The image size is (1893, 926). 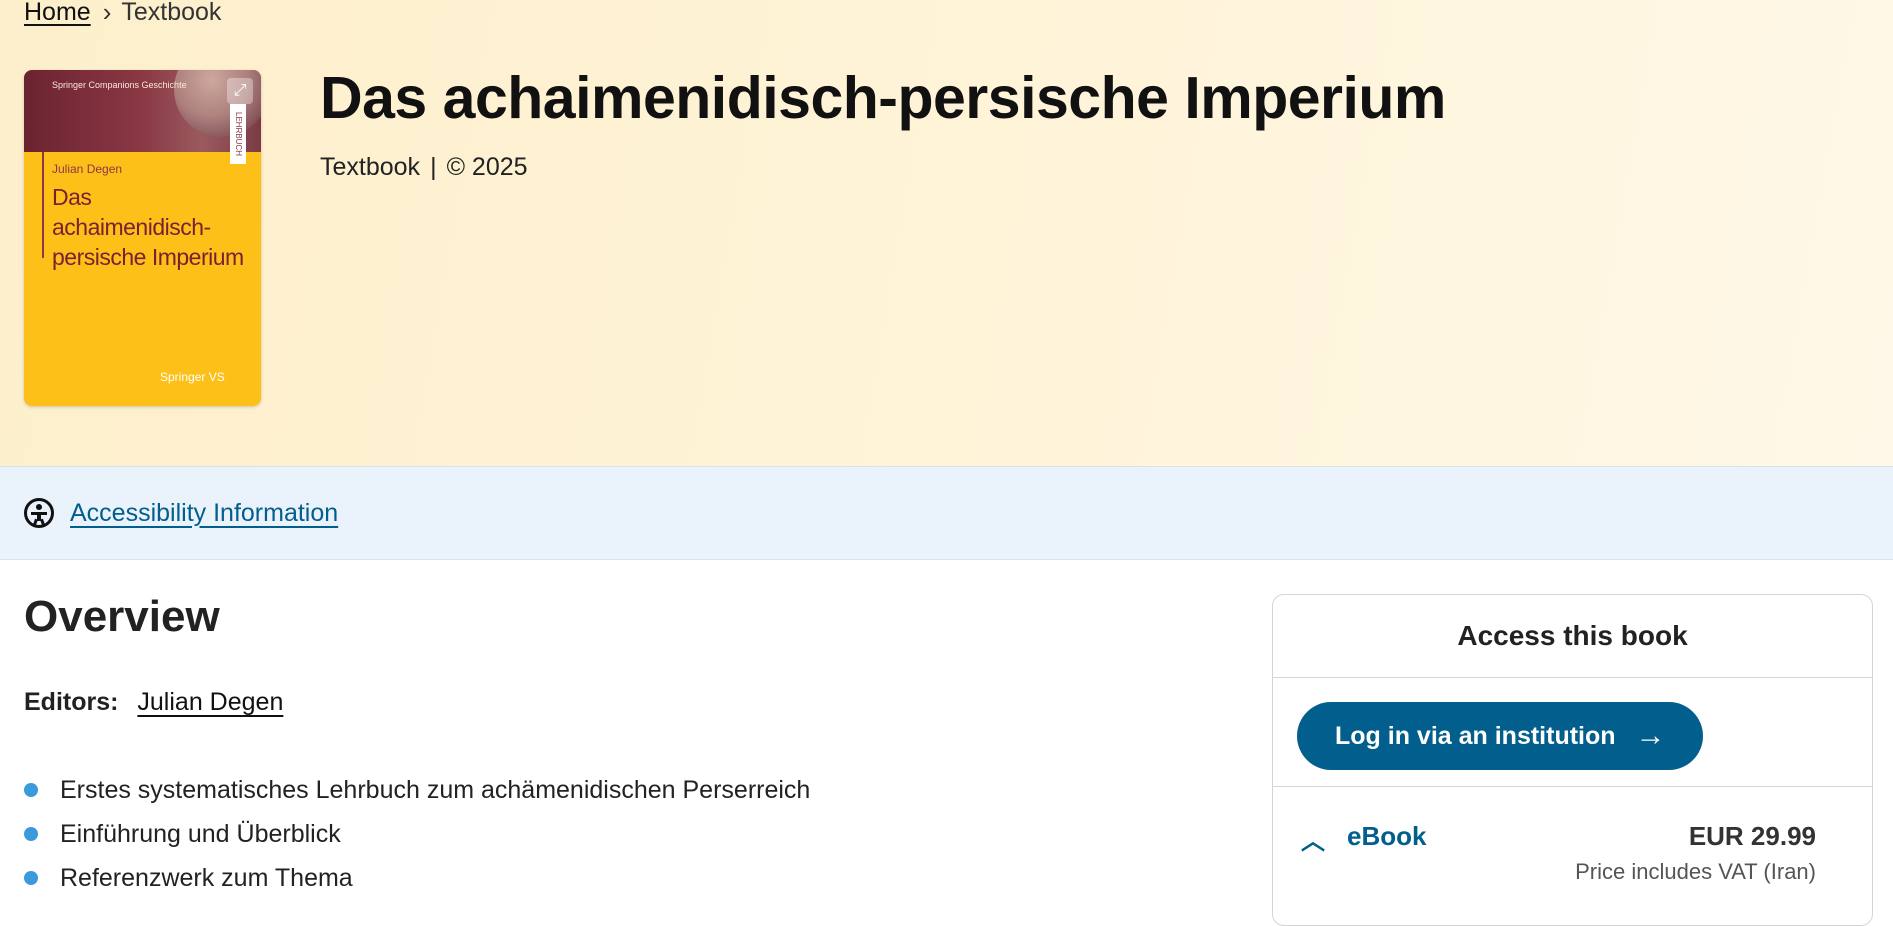 I want to click on overview-heading: Overview, so click(x=122, y=616).